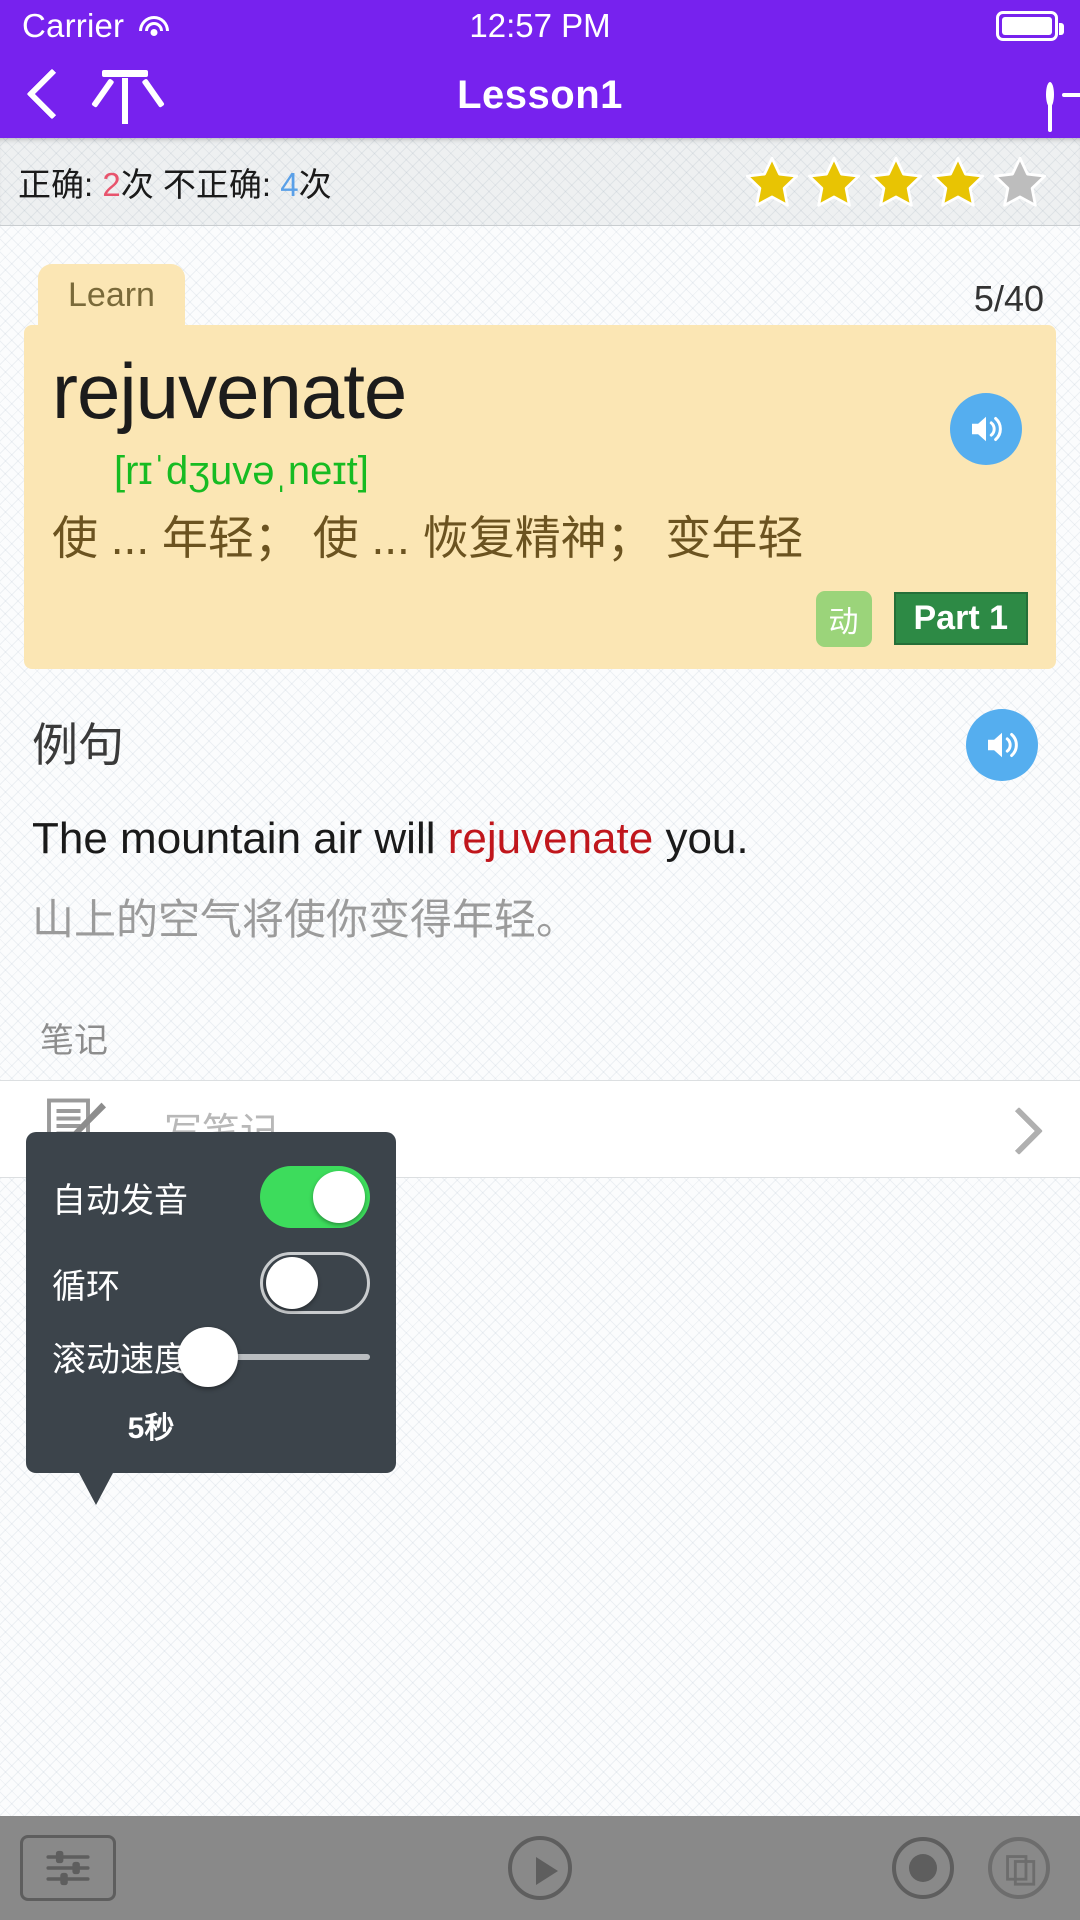 This screenshot has width=1080, height=1920. I want to click on toggle-loop, so click(315, 1283).